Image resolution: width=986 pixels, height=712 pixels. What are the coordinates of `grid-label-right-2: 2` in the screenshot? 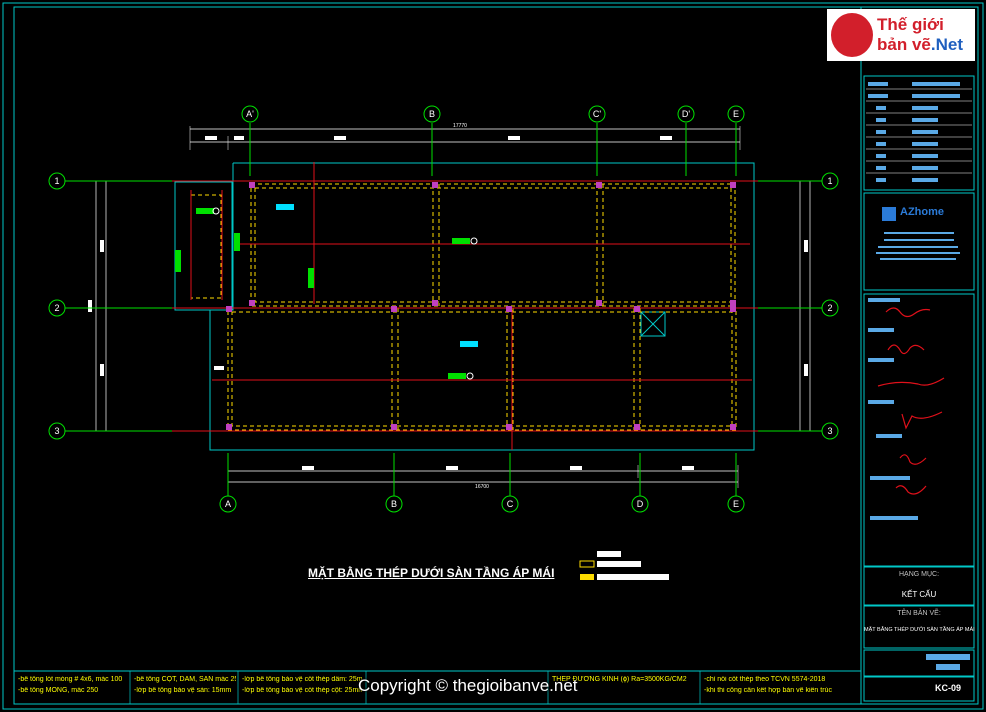 It's located at (829, 308).